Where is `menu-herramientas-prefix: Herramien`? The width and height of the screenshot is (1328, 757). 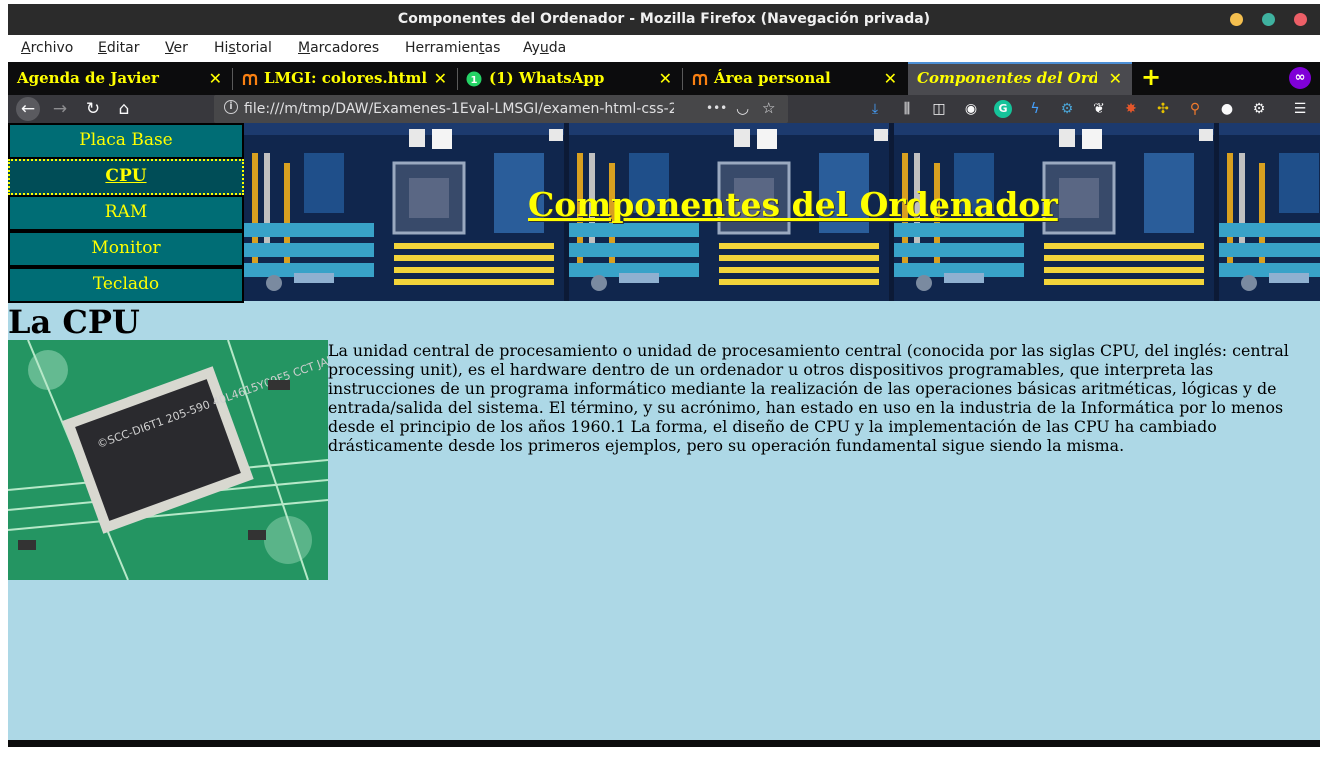 menu-herramientas-prefix: Herramien is located at coordinates (442, 48).